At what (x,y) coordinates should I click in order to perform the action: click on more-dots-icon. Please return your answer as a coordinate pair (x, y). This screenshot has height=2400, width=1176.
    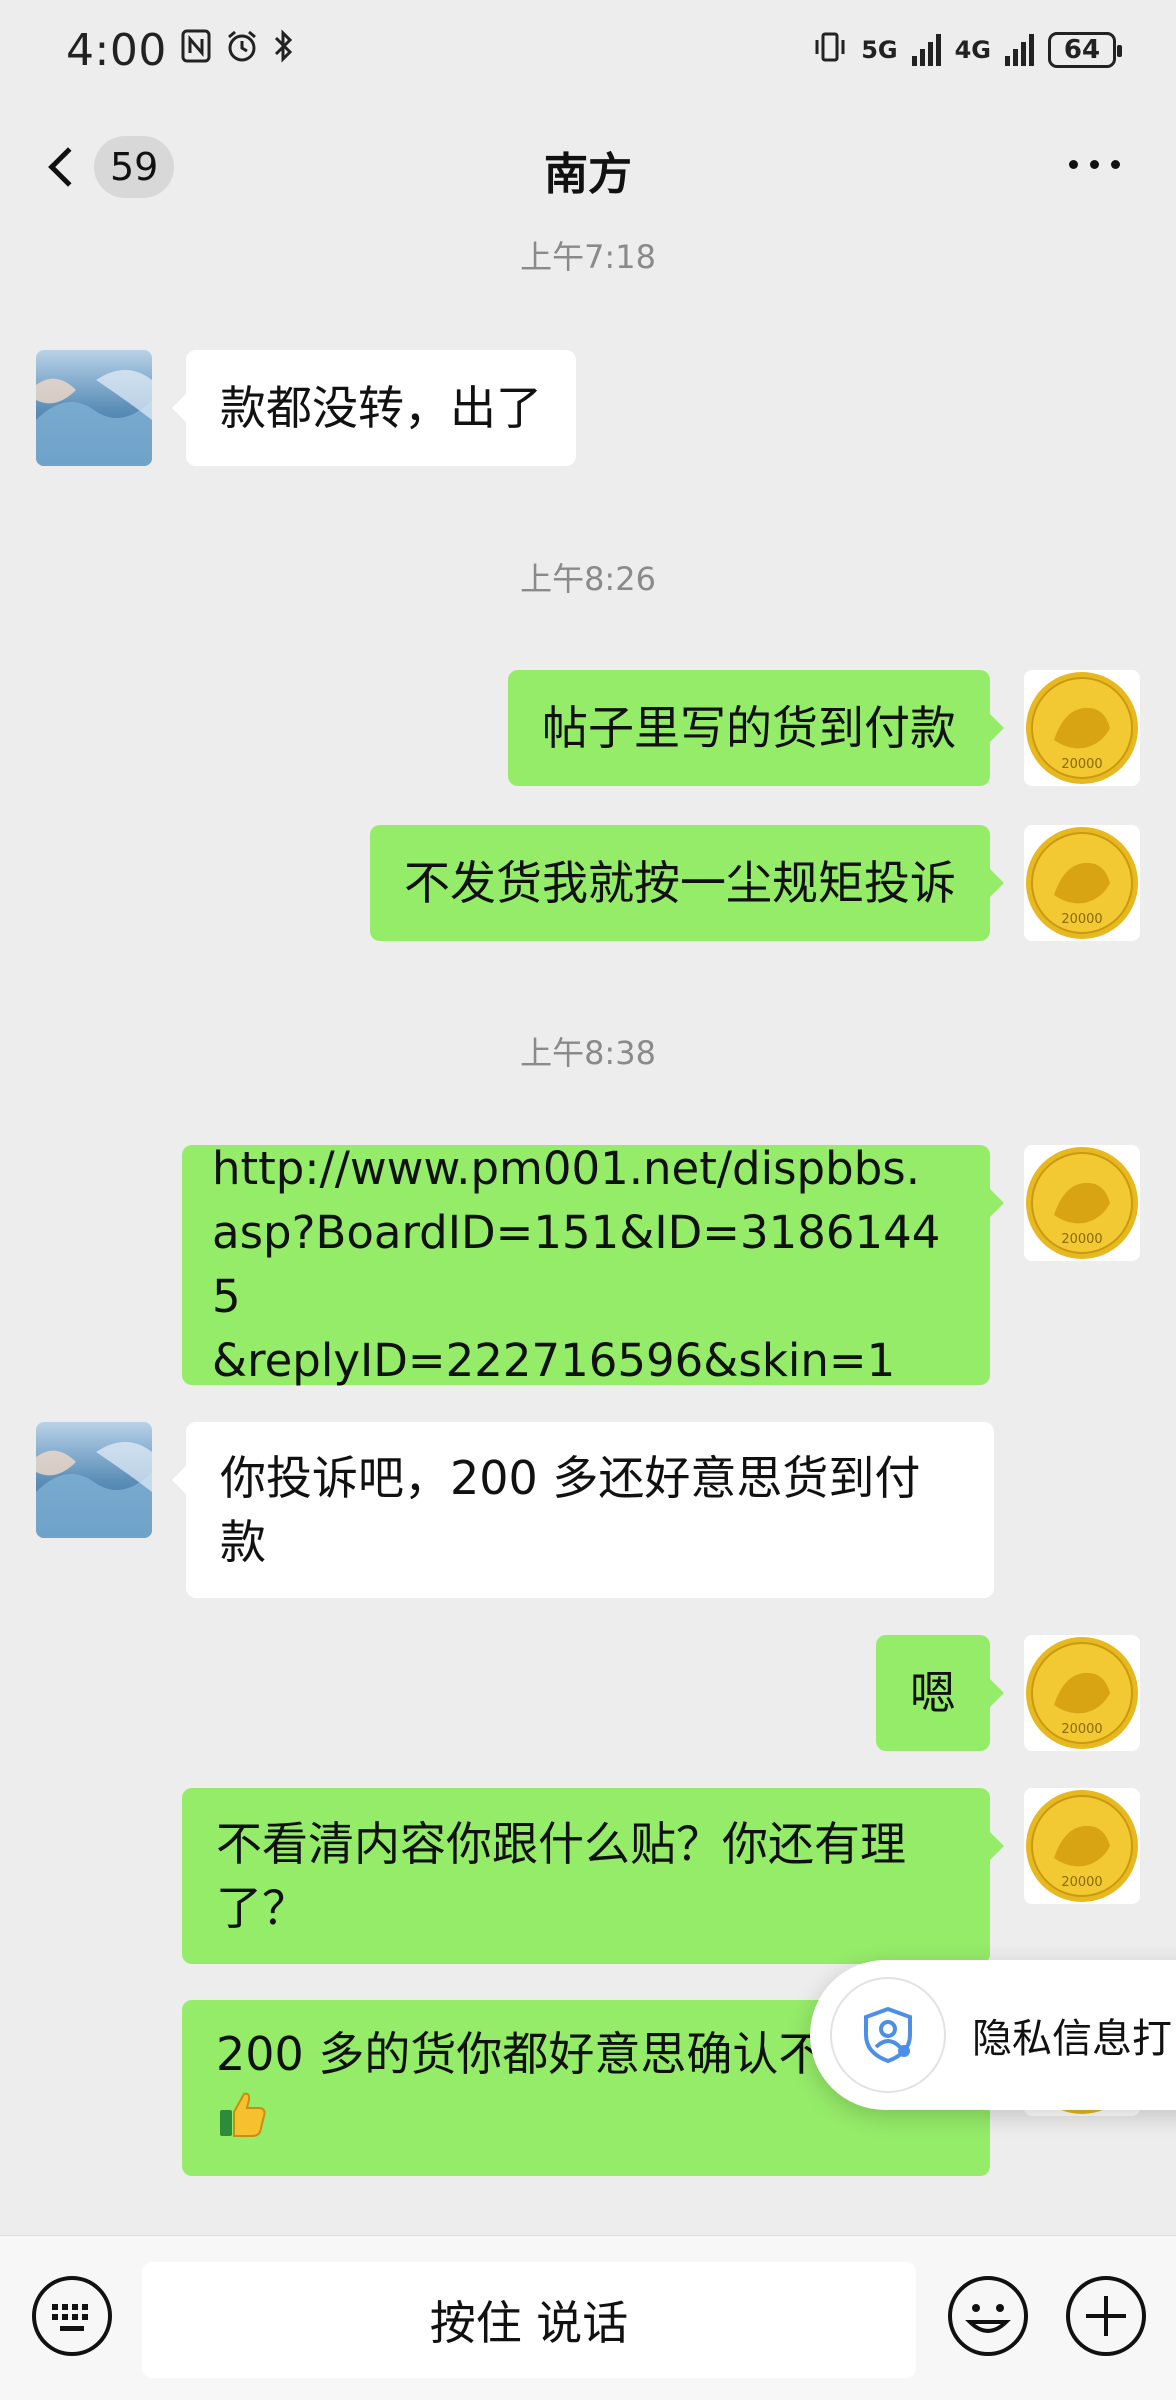
    Looking at the image, I should click on (1073, 164).